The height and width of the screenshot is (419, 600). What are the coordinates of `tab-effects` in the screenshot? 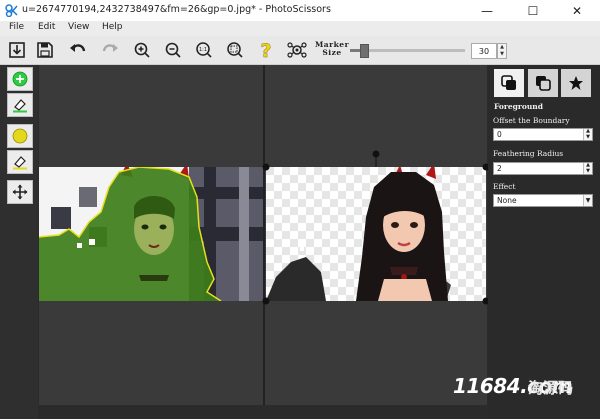 It's located at (576, 83).